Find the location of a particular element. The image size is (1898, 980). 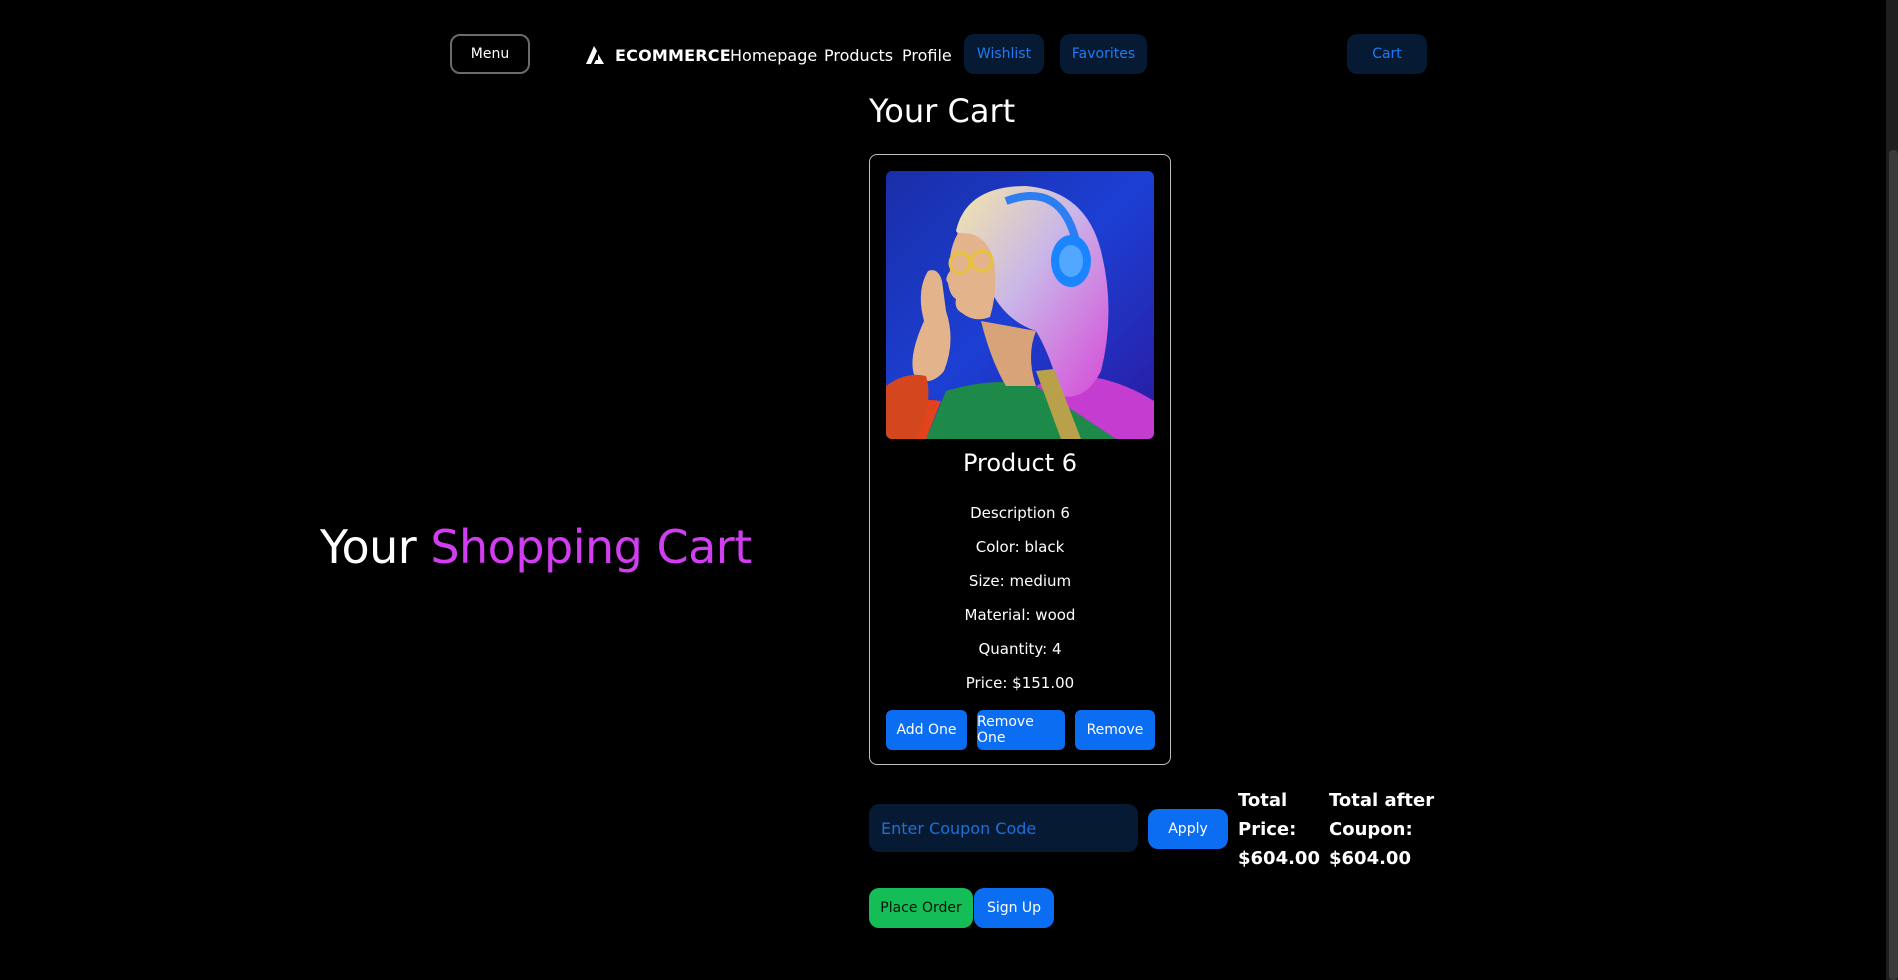

place-order-button: Place Order is located at coordinates (921, 908).